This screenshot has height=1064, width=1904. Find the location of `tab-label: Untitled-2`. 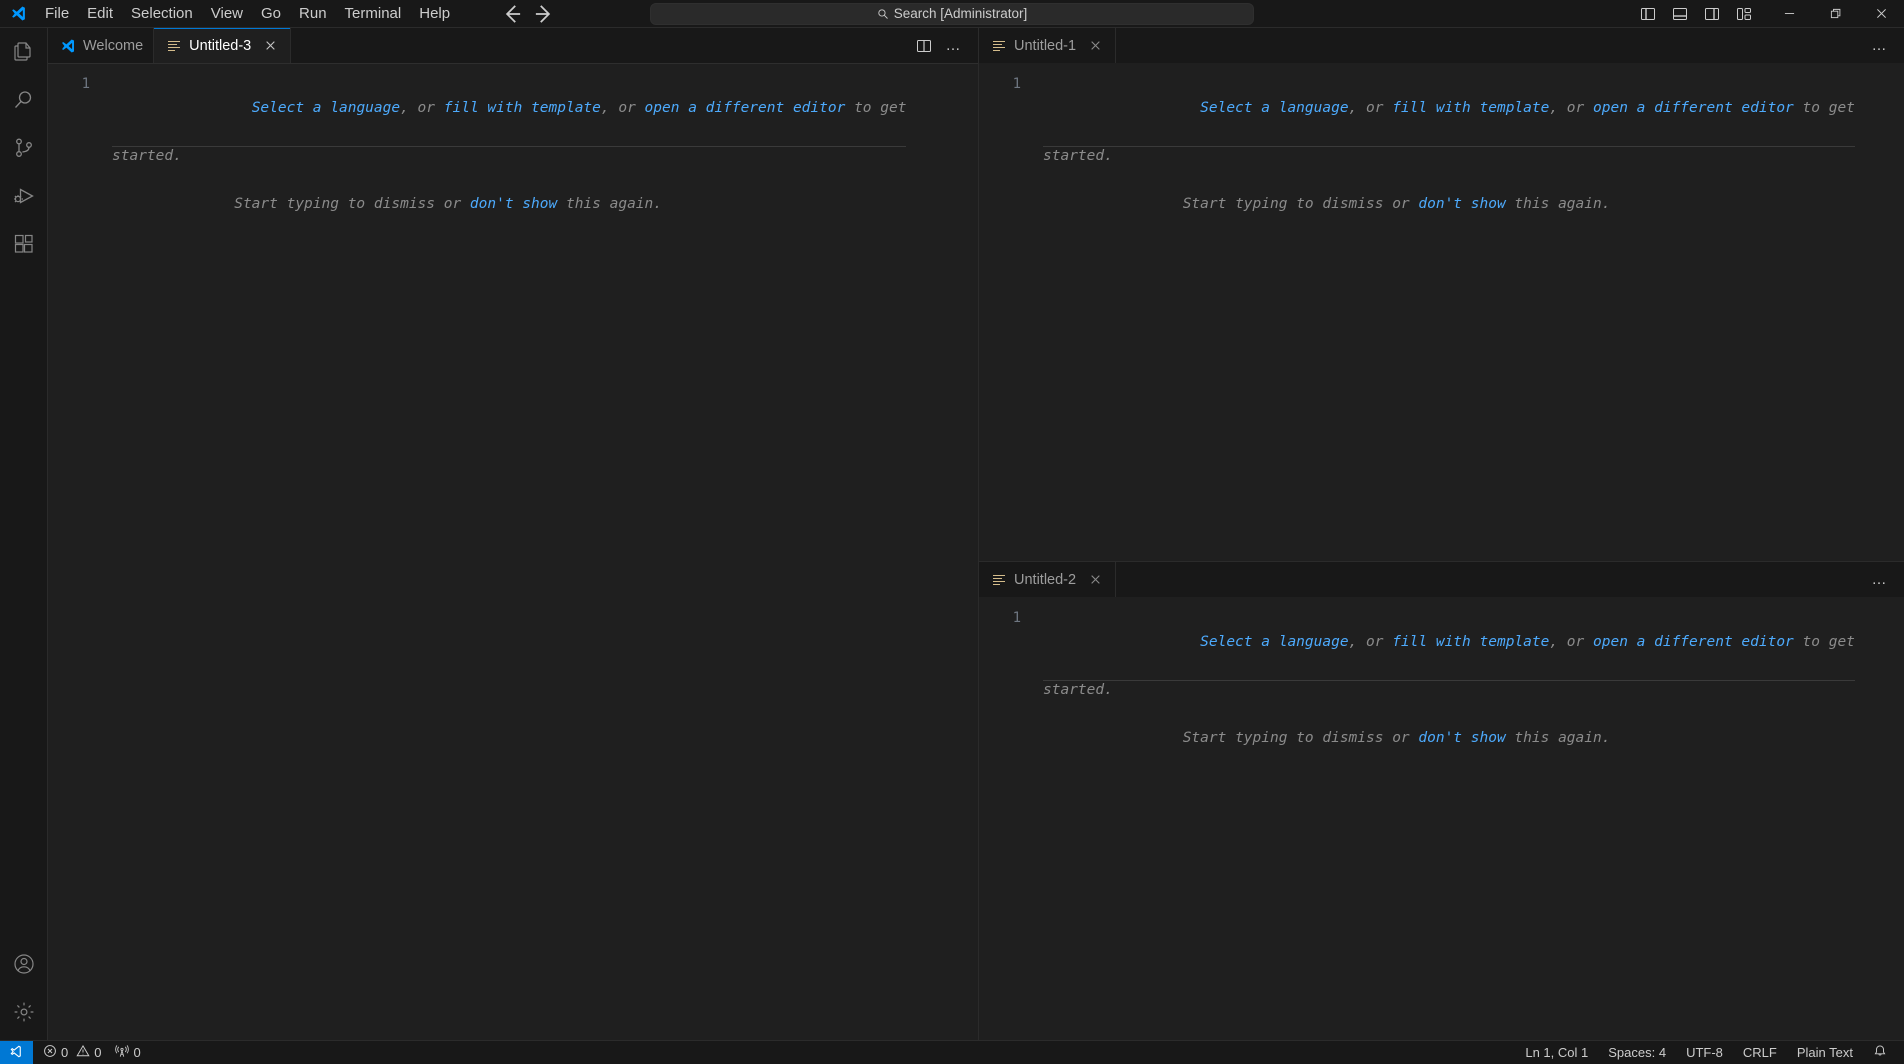

tab-label: Untitled-2 is located at coordinates (1045, 579).